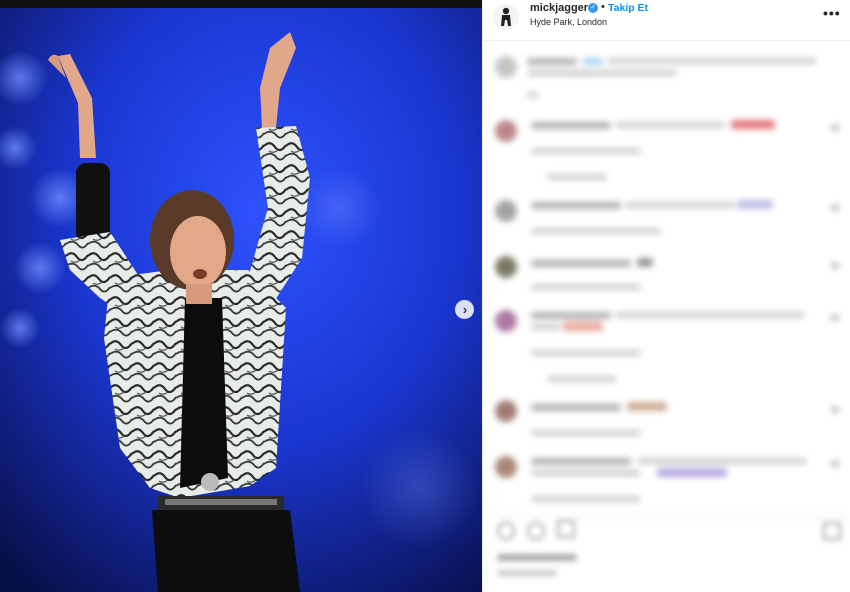 Image resolution: width=850 pixels, height=592 pixels. What do you see at coordinates (537, 557) in the screenshot?
I see `likes-count-blurred` at bounding box center [537, 557].